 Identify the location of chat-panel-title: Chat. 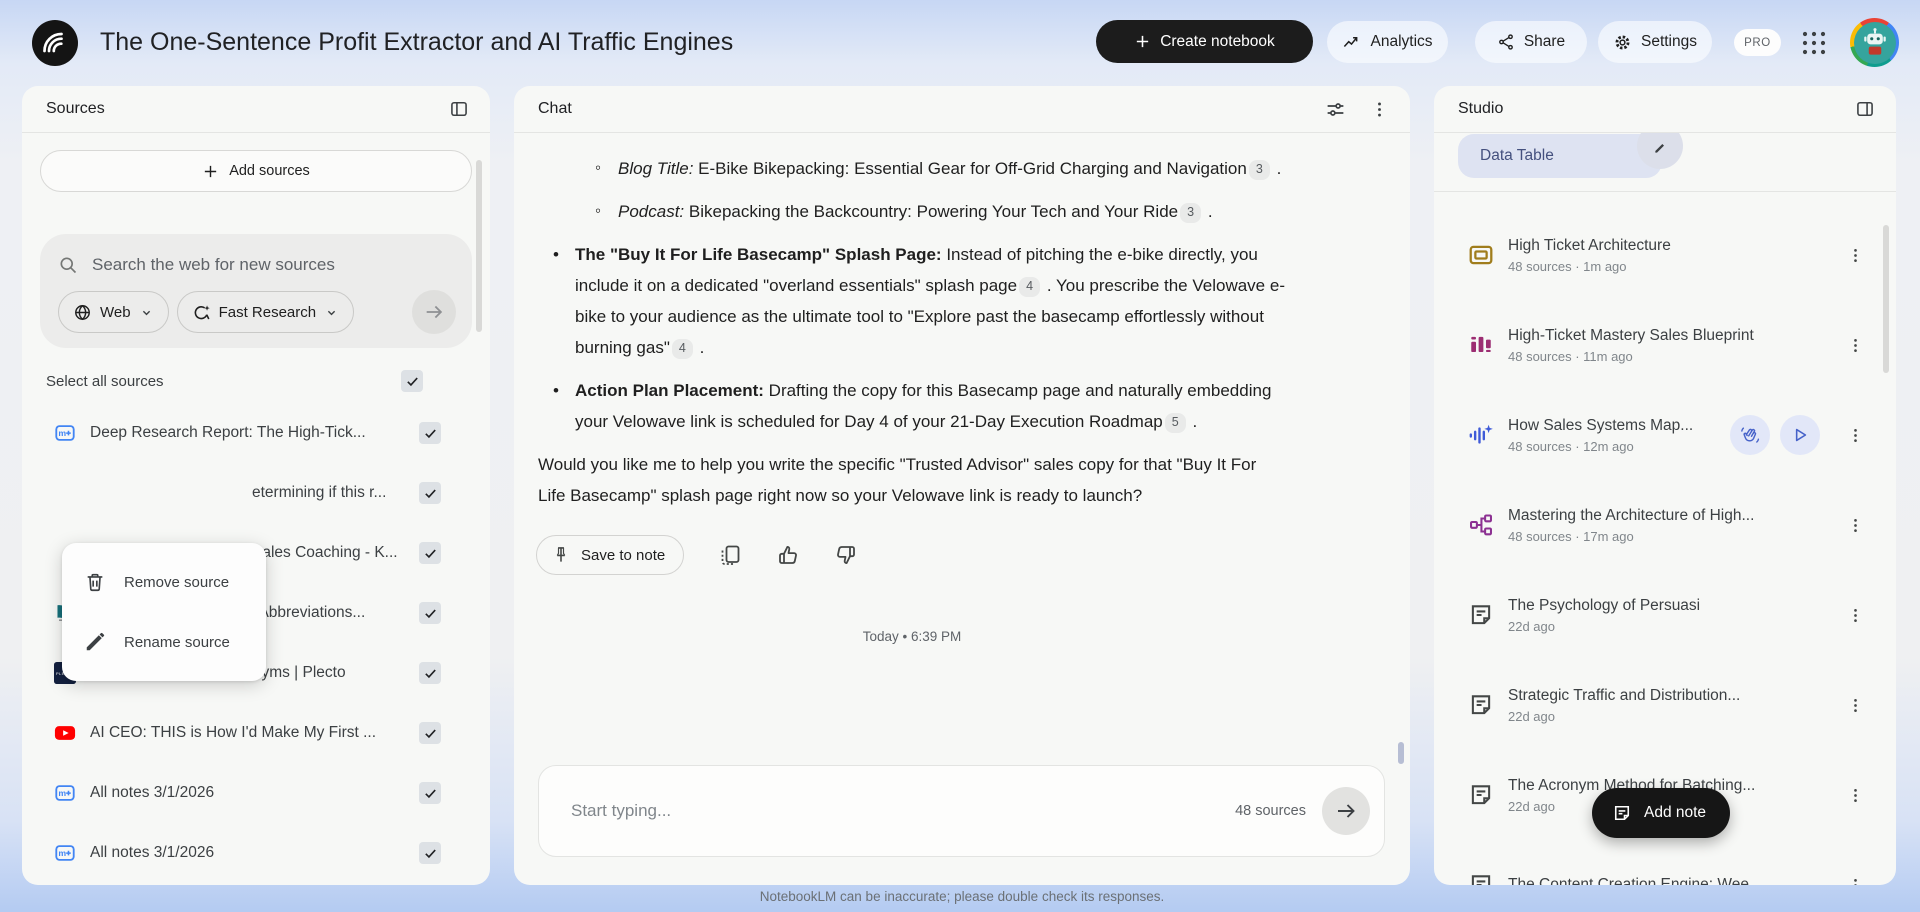
(555, 108).